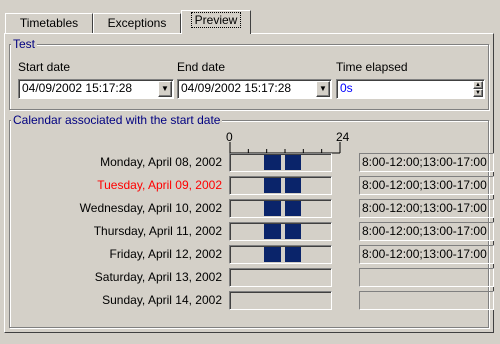 The width and height of the screenshot is (500, 344). I want to click on spin-down-icon: ▼, so click(478, 93).